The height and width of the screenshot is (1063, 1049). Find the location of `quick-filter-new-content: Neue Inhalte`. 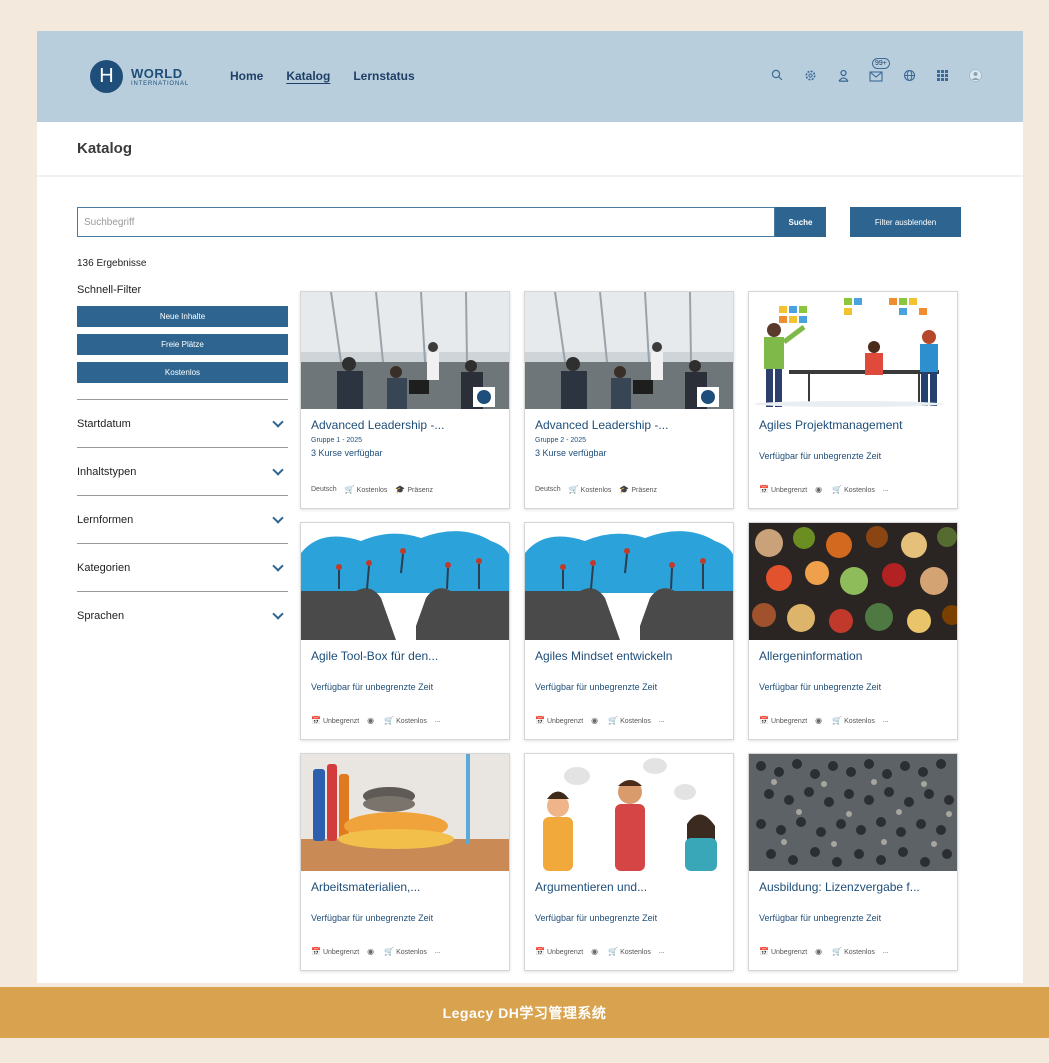

quick-filter-new-content: Neue Inhalte is located at coordinates (182, 316).